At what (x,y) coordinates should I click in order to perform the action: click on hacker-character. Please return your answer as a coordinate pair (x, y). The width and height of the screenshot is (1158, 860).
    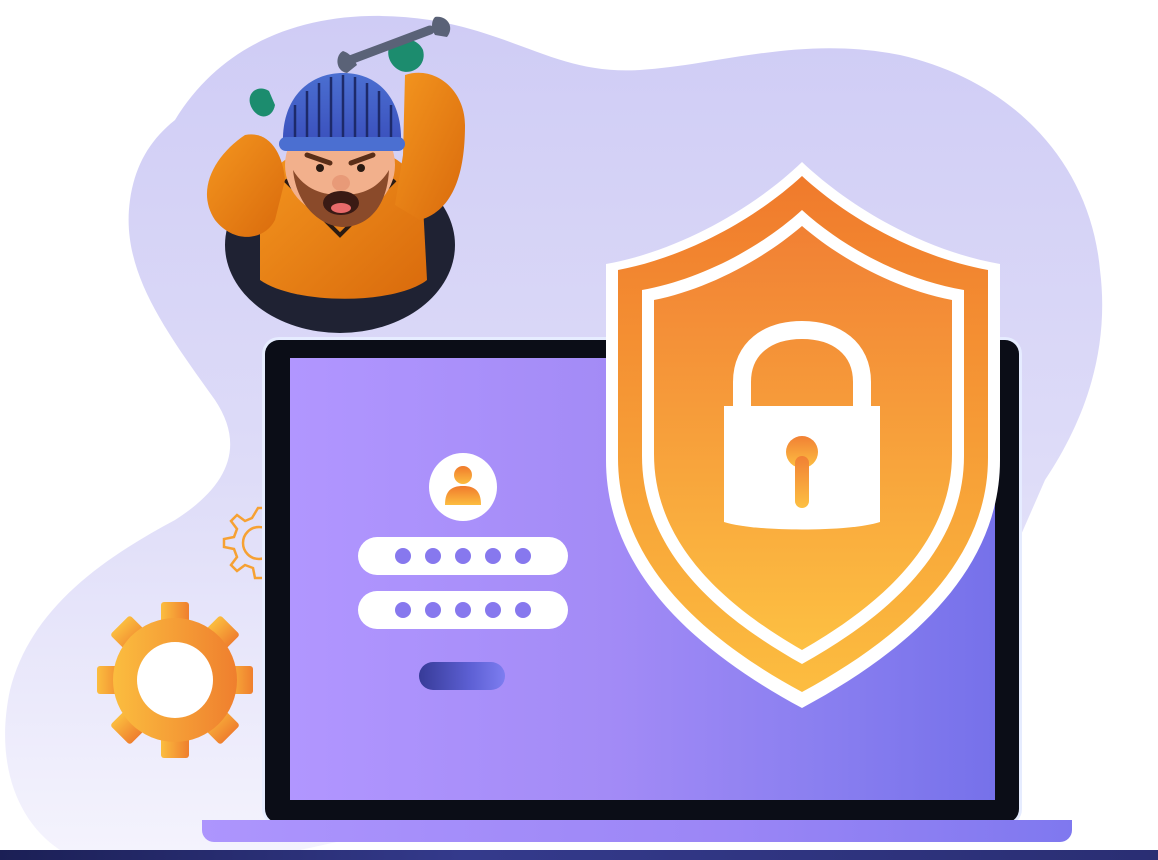
    Looking at the image, I should click on (335, 174).